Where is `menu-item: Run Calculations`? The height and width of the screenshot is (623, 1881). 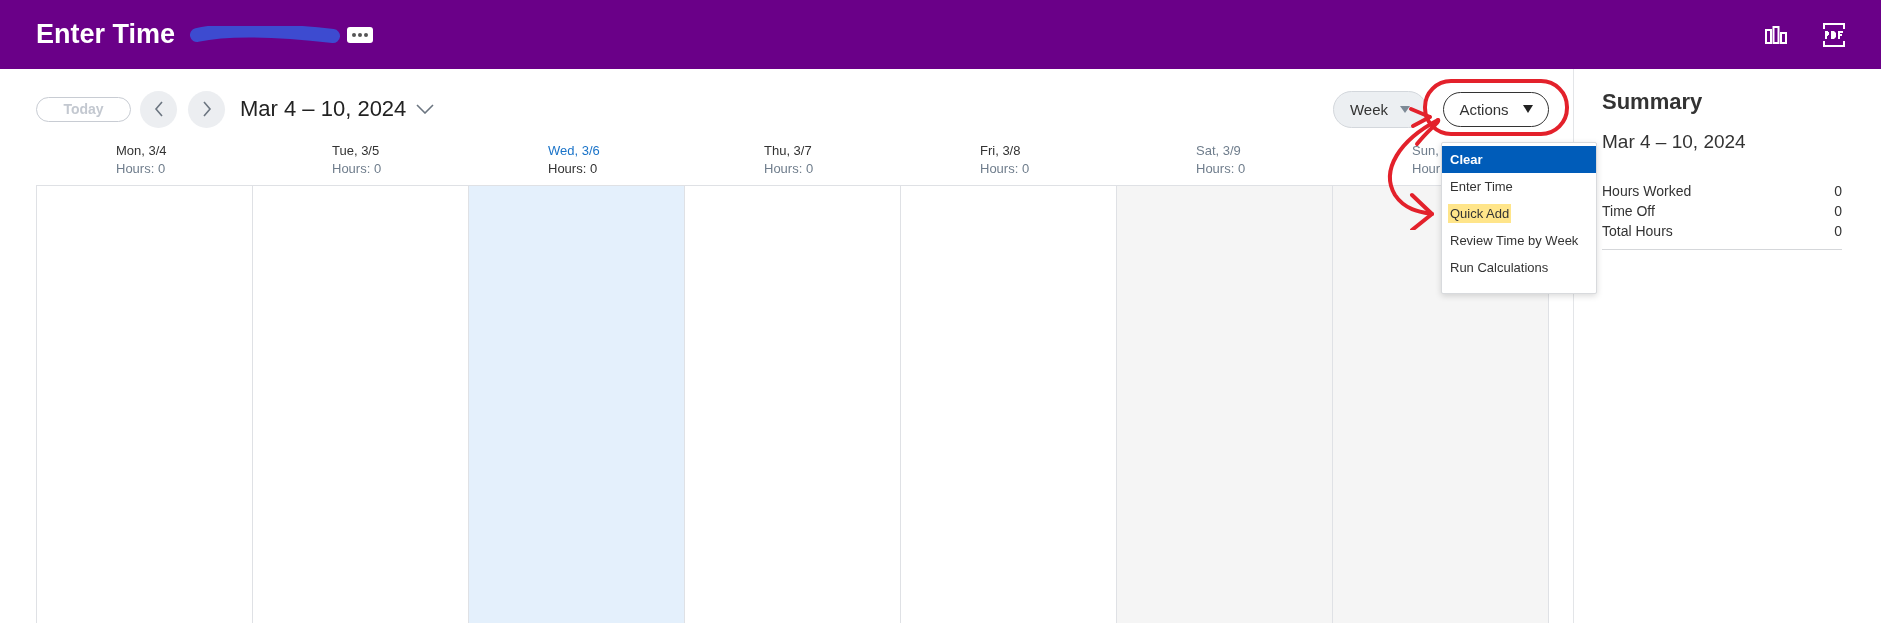
menu-item: Run Calculations is located at coordinates (1519, 267).